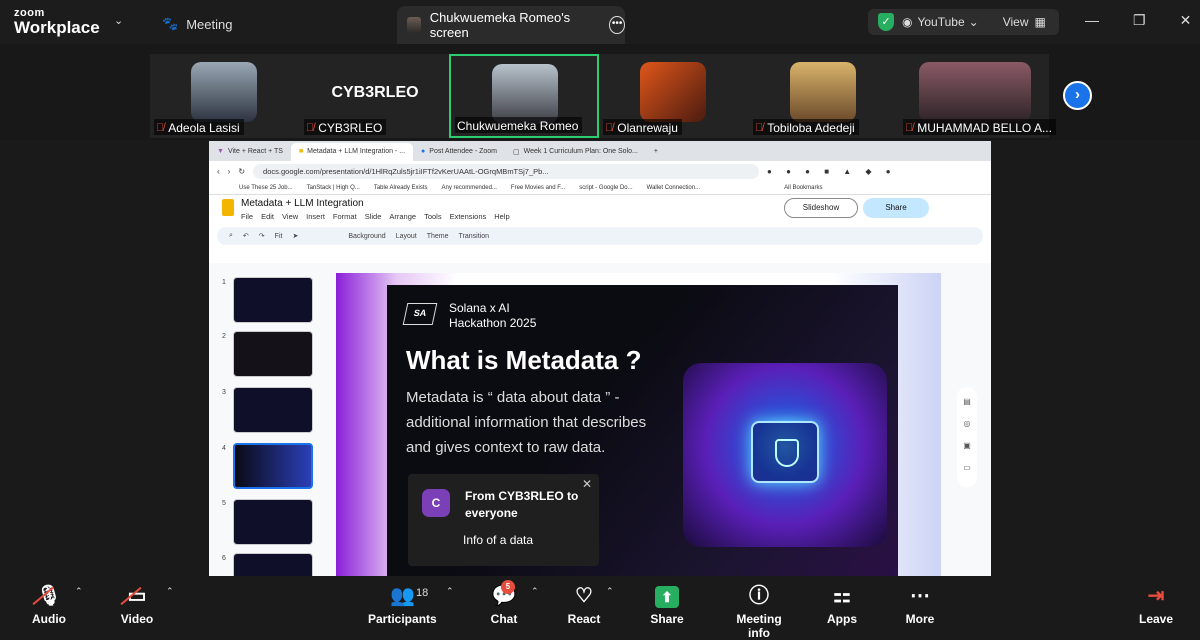 The width and height of the screenshot is (1200, 640). What do you see at coordinates (246, 236) in the screenshot?
I see `undo-icon: ↶` at bounding box center [246, 236].